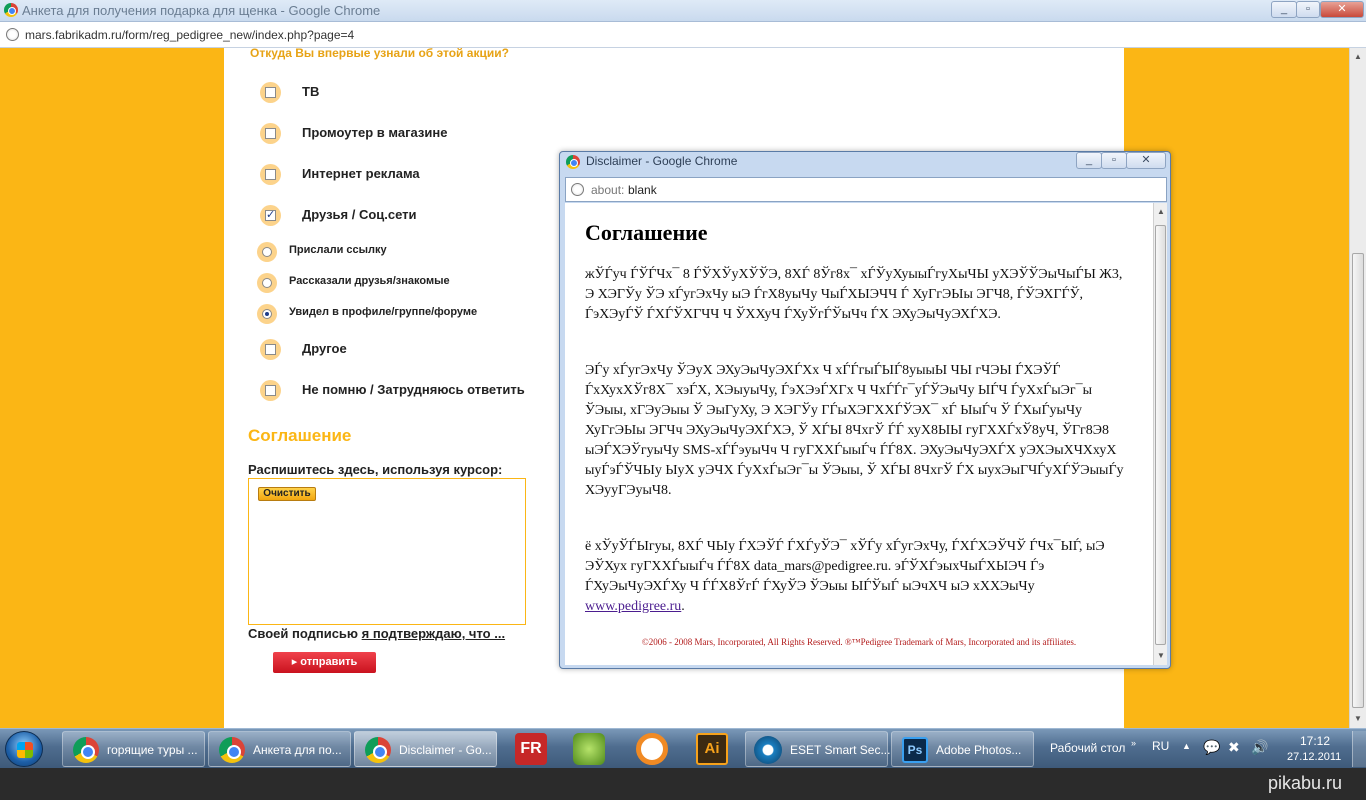 This screenshot has width=1366, height=800. I want to click on green-app-icon, so click(589, 749).